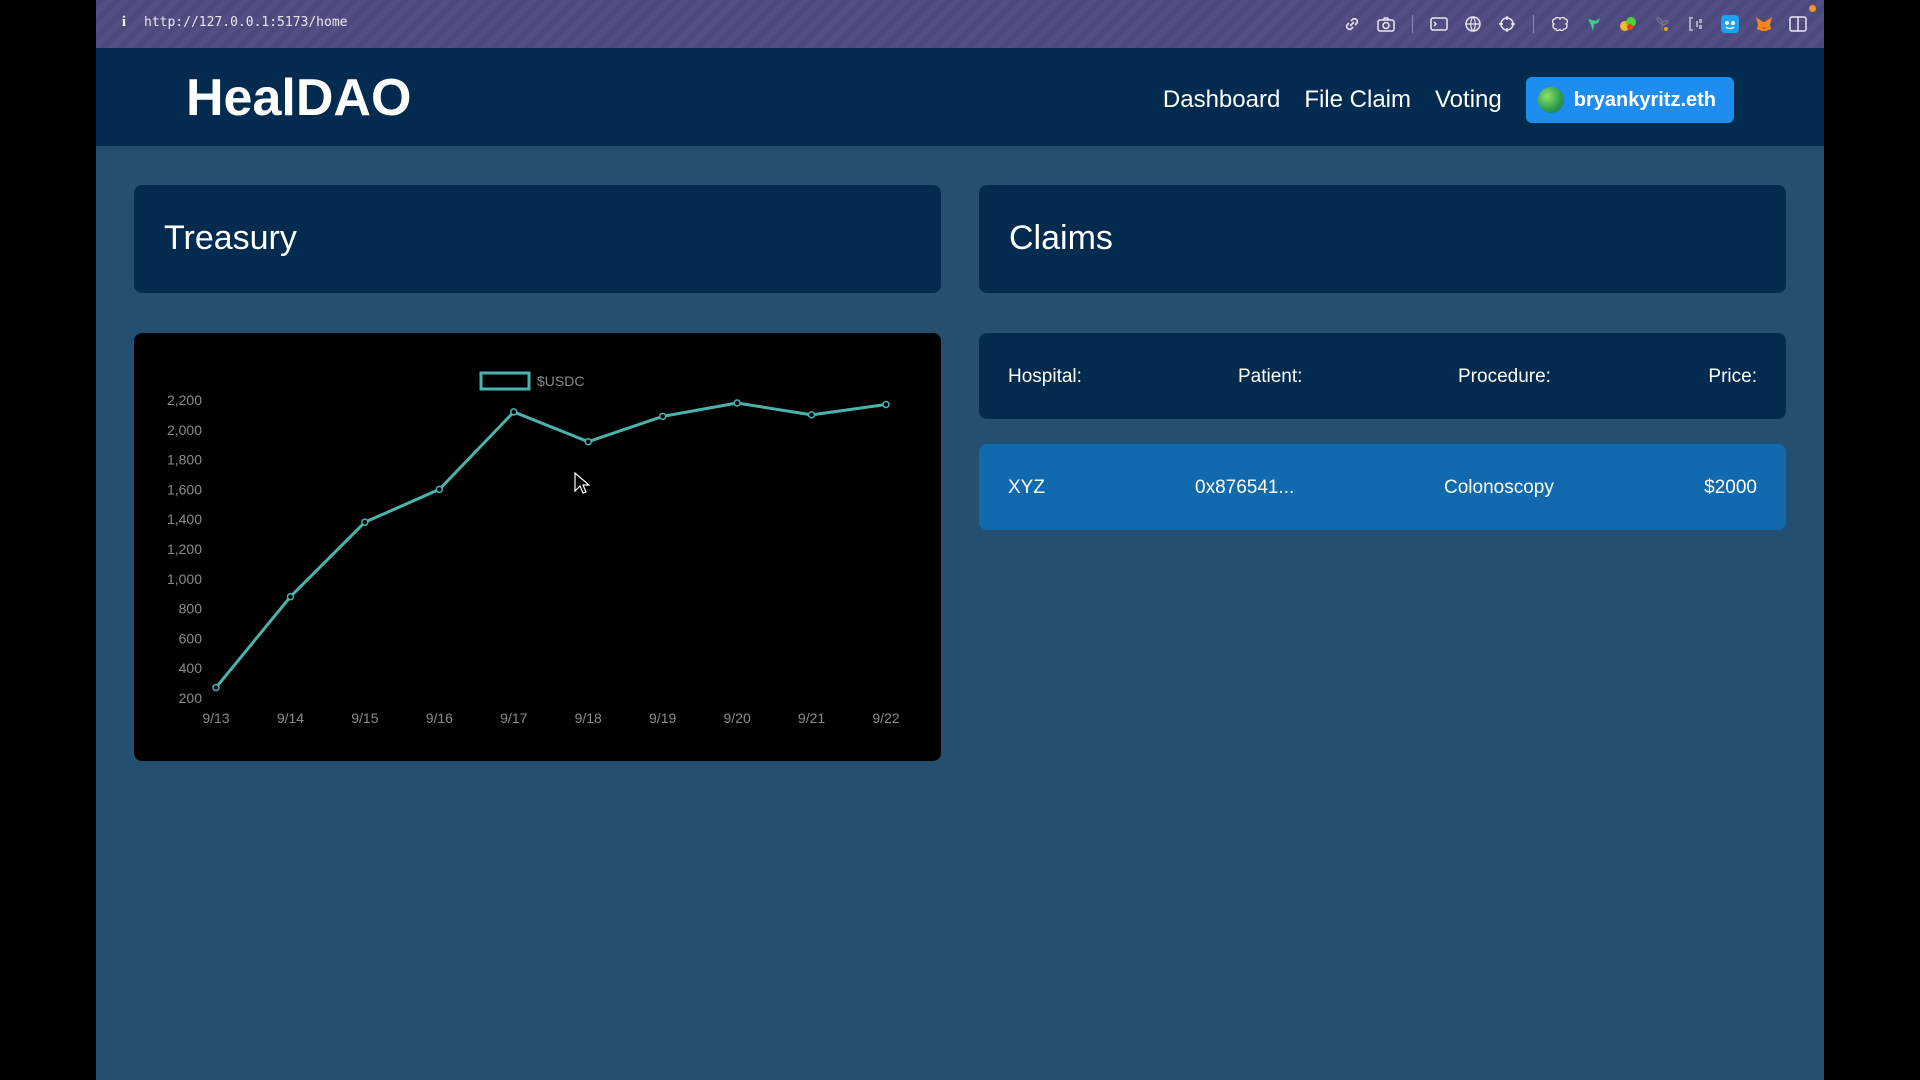  I want to click on nav-file-claim: File Claim, so click(1357, 100).